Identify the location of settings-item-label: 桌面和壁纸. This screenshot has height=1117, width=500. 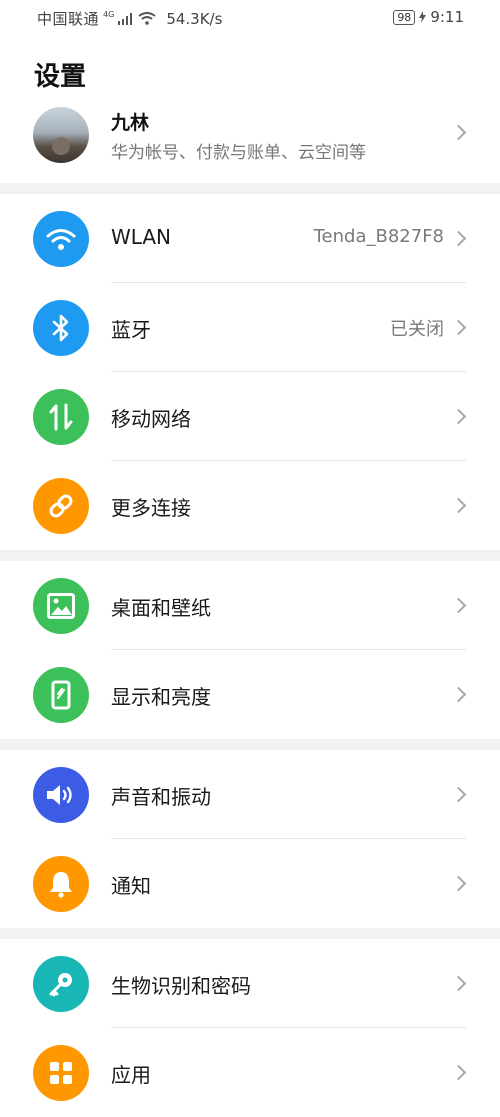
(161, 608).